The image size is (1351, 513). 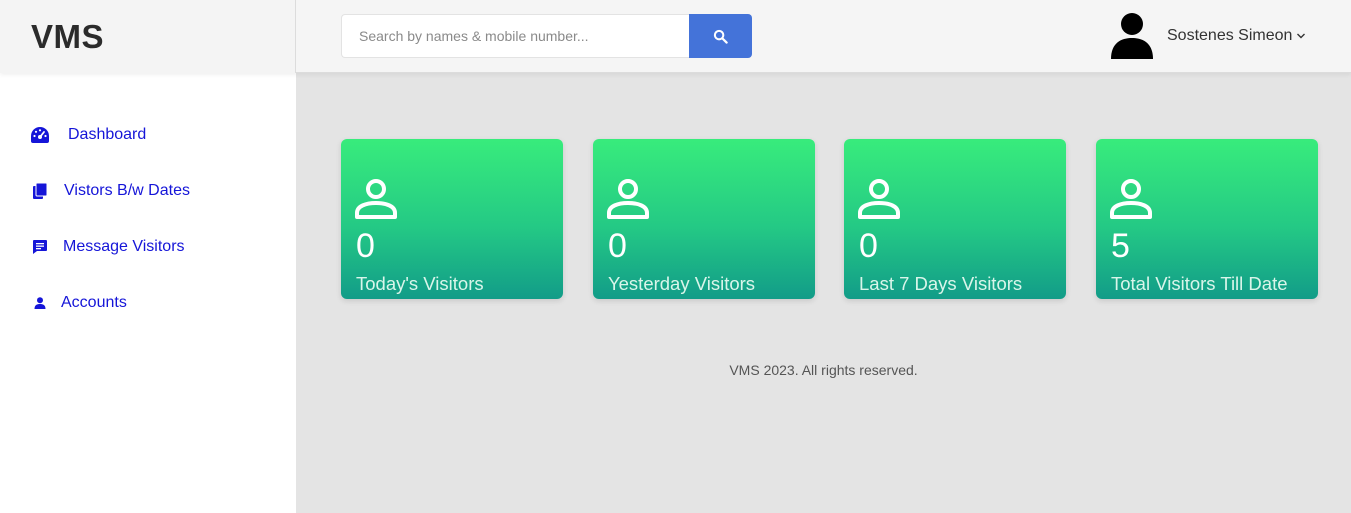 What do you see at coordinates (452, 219) in the screenshot?
I see `stat-card-today: 0 Today's Visitors` at bounding box center [452, 219].